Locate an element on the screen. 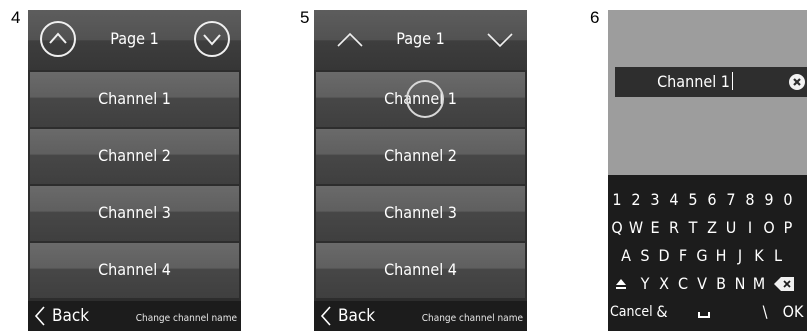 The image size is (807, 331). key-7: 7 is located at coordinates (731, 200).